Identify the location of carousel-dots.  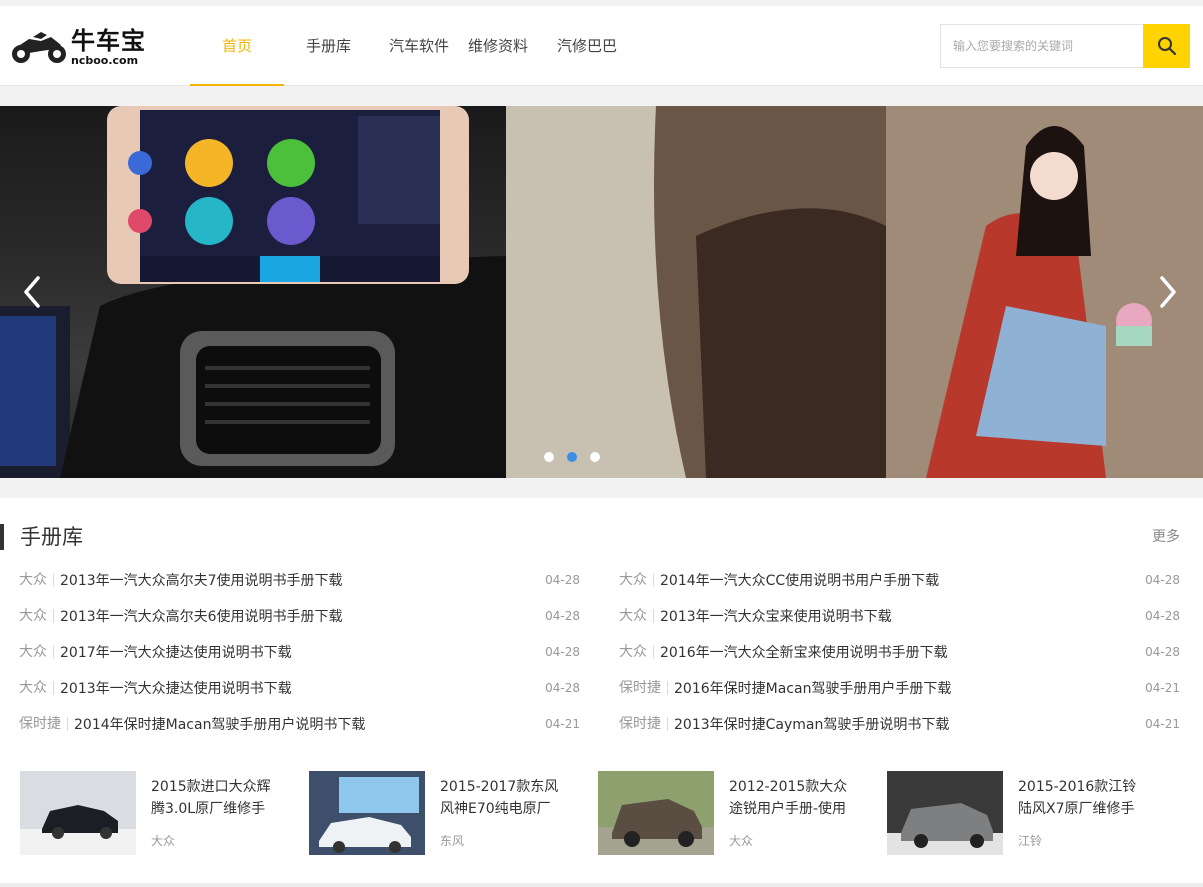
(572, 457).